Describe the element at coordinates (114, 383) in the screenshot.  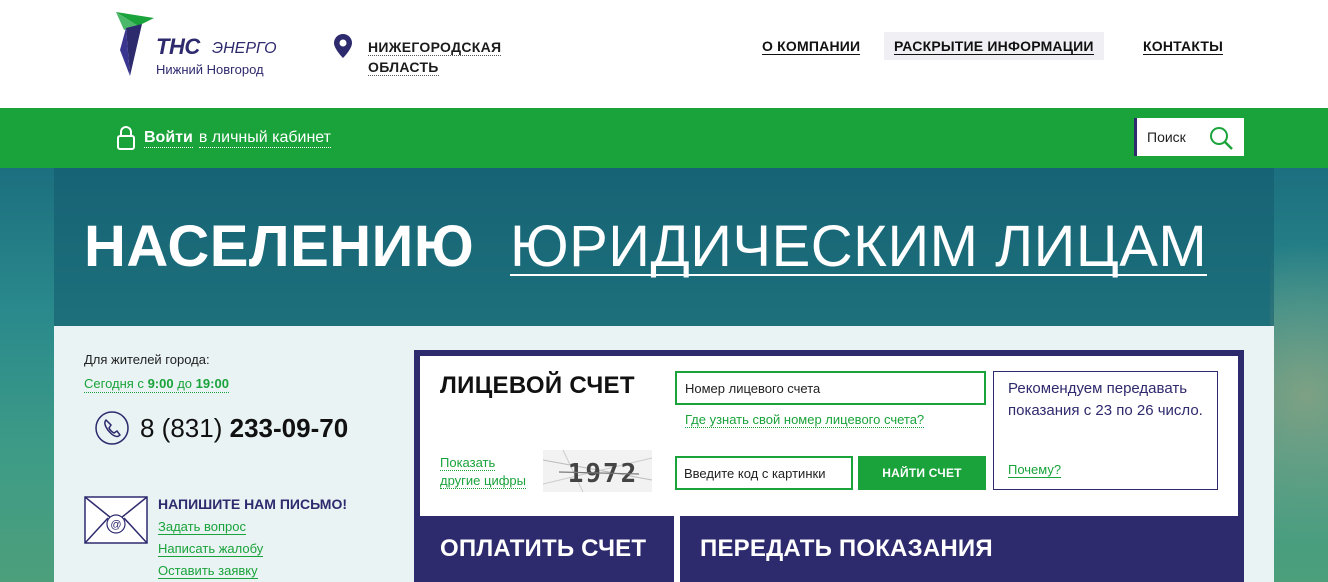
I see `hours-prefix: Сегодня с` at that location.